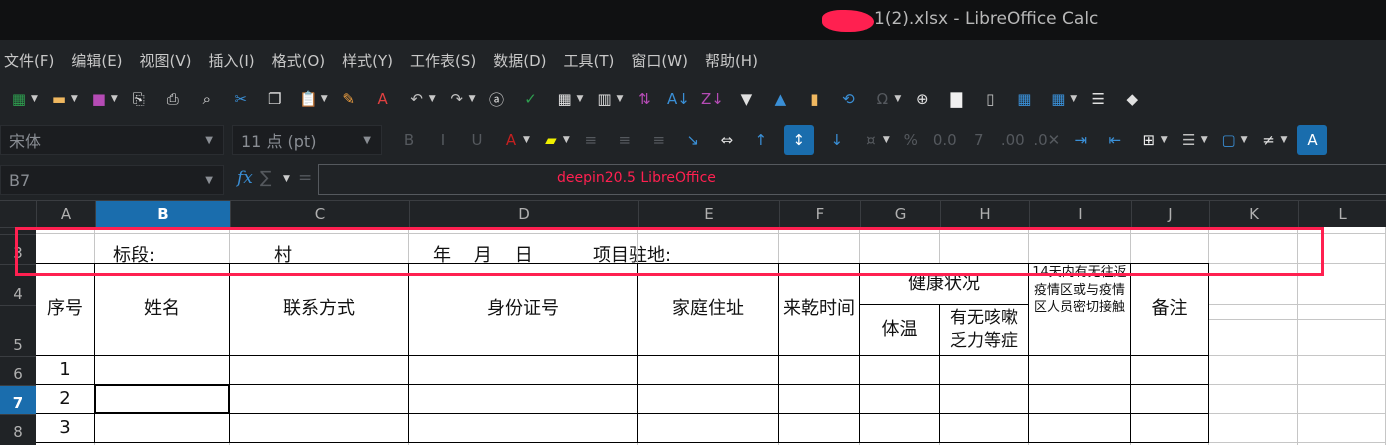  What do you see at coordinates (1024, 99) in the screenshot?
I see `define-print-area-icon: ▦` at bounding box center [1024, 99].